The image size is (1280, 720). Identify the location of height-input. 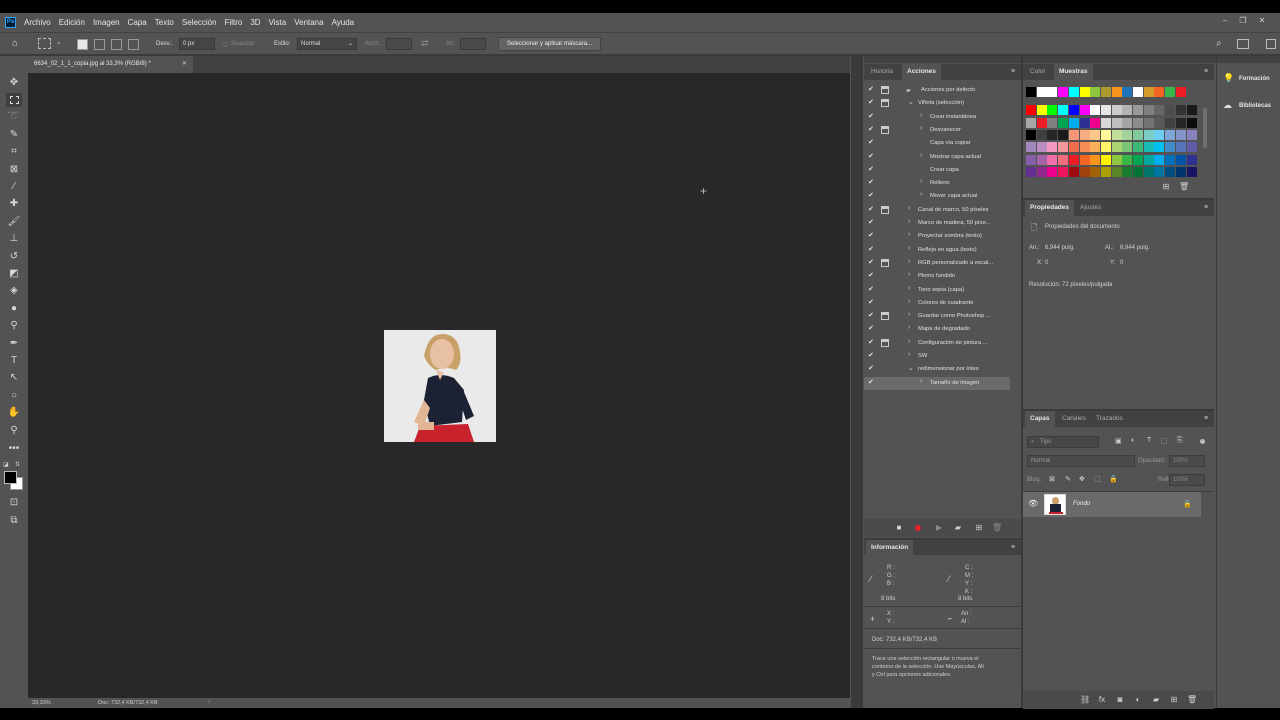
(473, 44).